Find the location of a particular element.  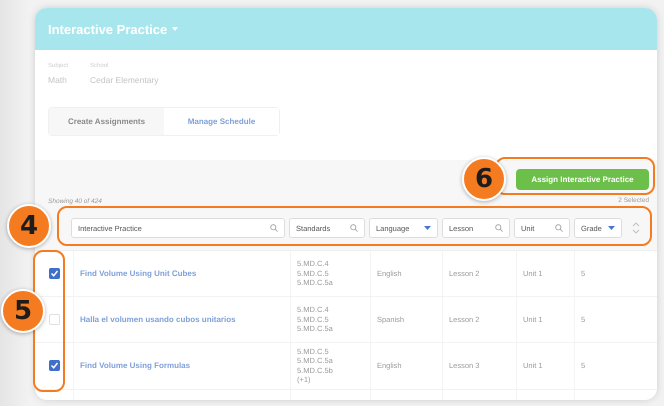

tab: Create Assignments is located at coordinates (106, 121).